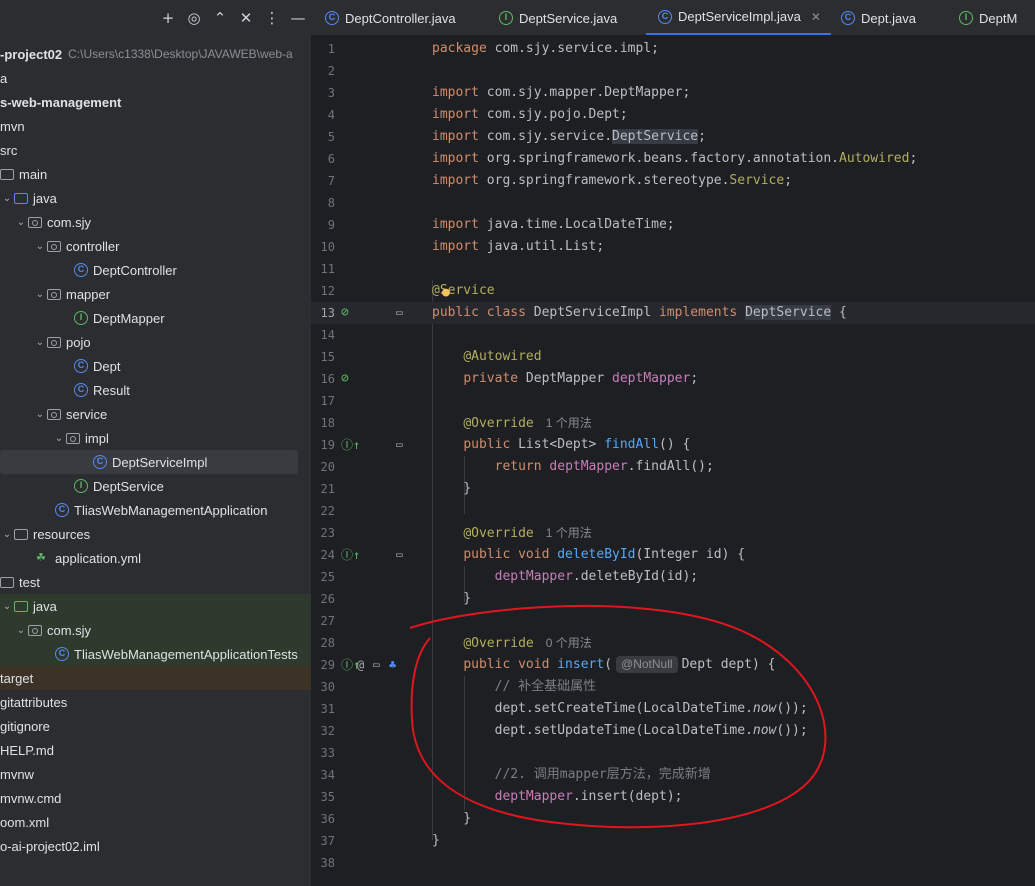 This screenshot has height=886, width=1035. What do you see at coordinates (78, 342) in the screenshot?
I see `tree-item-label: pojo` at bounding box center [78, 342].